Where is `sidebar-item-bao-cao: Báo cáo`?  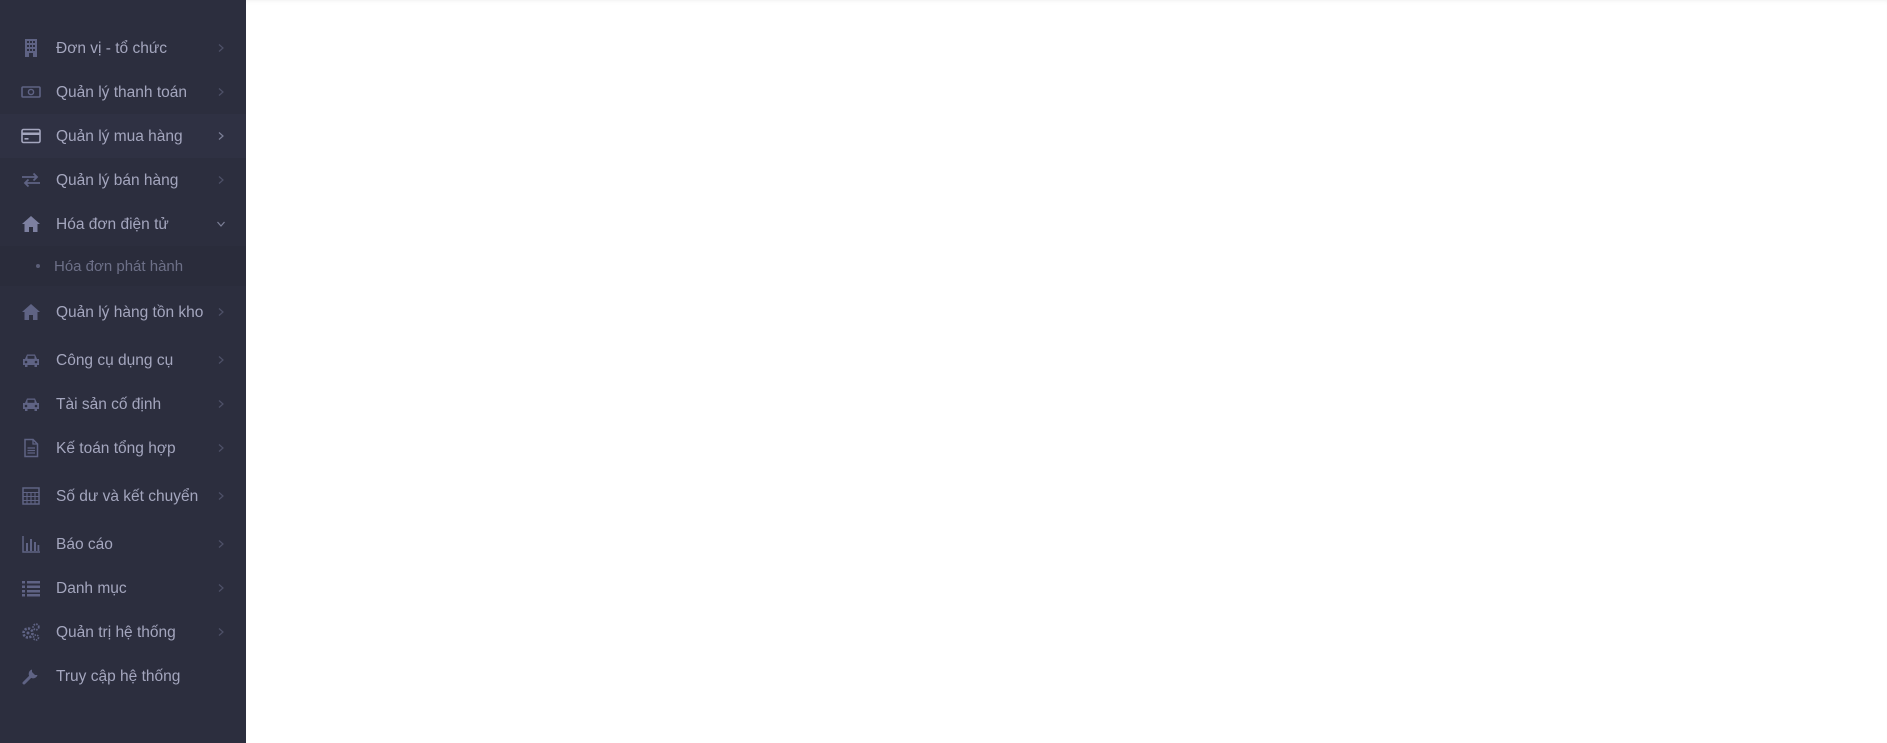 sidebar-item-bao-cao: Báo cáo is located at coordinates (123, 544).